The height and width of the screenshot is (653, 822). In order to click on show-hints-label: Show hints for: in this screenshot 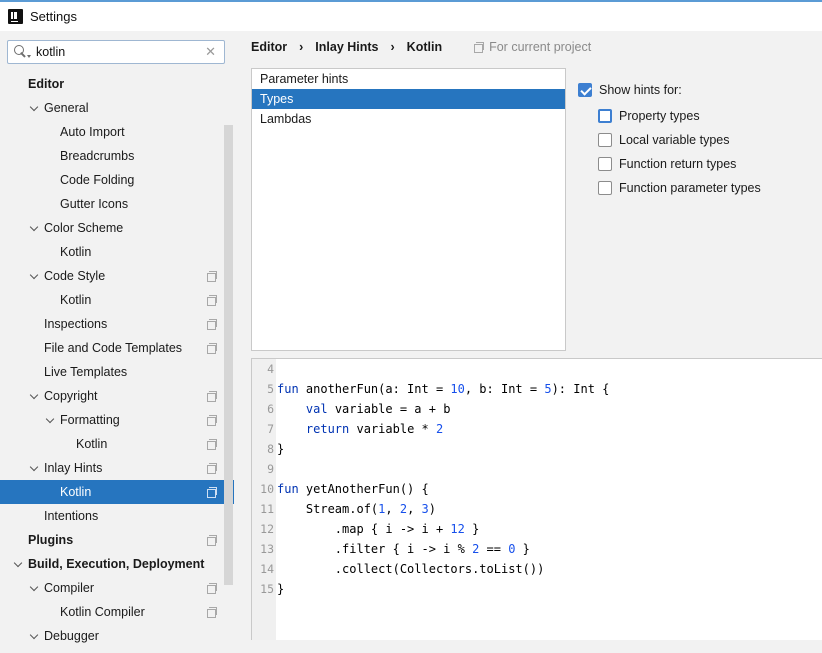, I will do `click(640, 90)`.